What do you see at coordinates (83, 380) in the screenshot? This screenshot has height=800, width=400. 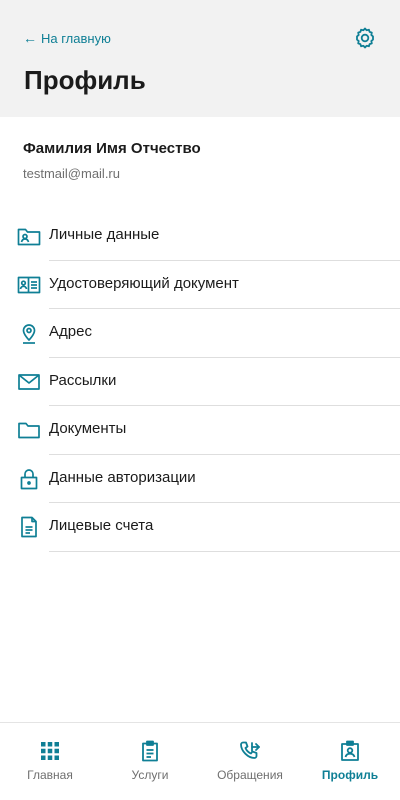 I see `menu-item-label: Рассылки` at bounding box center [83, 380].